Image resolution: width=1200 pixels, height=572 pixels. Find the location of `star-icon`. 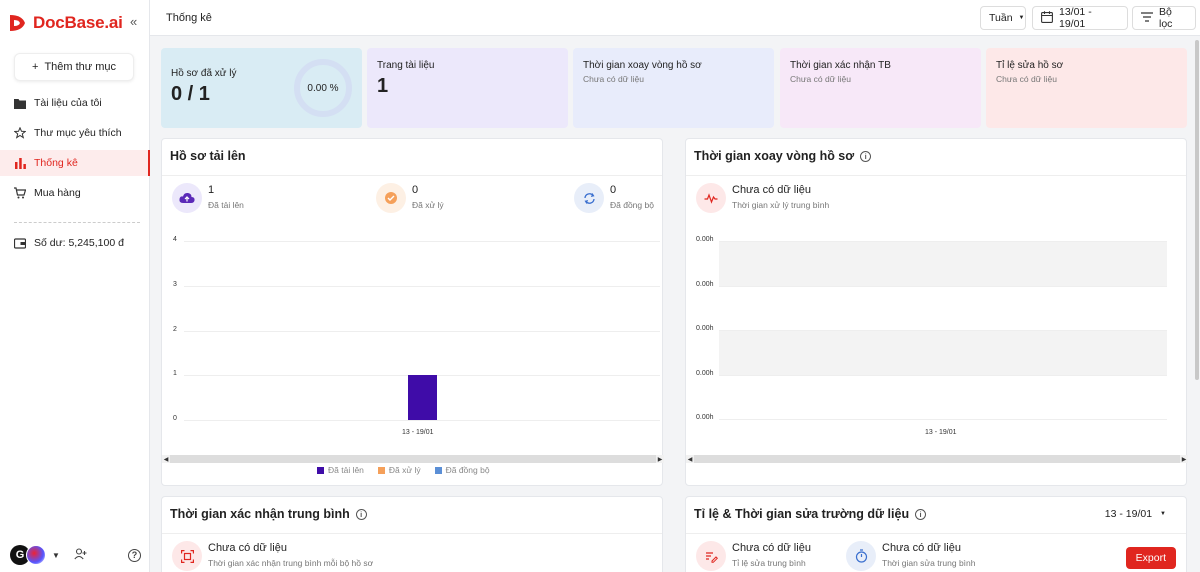

star-icon is located at coordinates (20, 133).